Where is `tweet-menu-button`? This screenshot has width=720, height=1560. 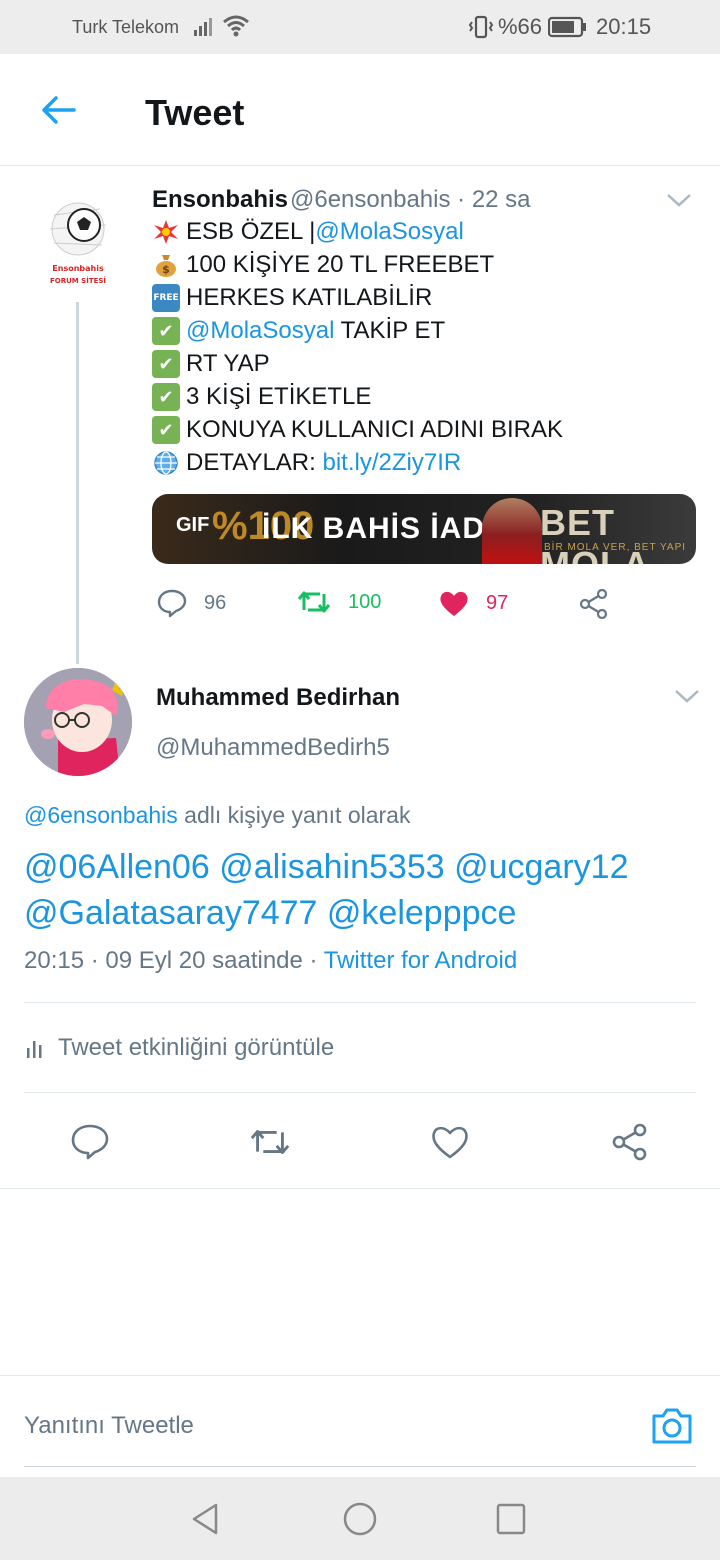 tweet-menu-button is located at coordinates (687, 698).